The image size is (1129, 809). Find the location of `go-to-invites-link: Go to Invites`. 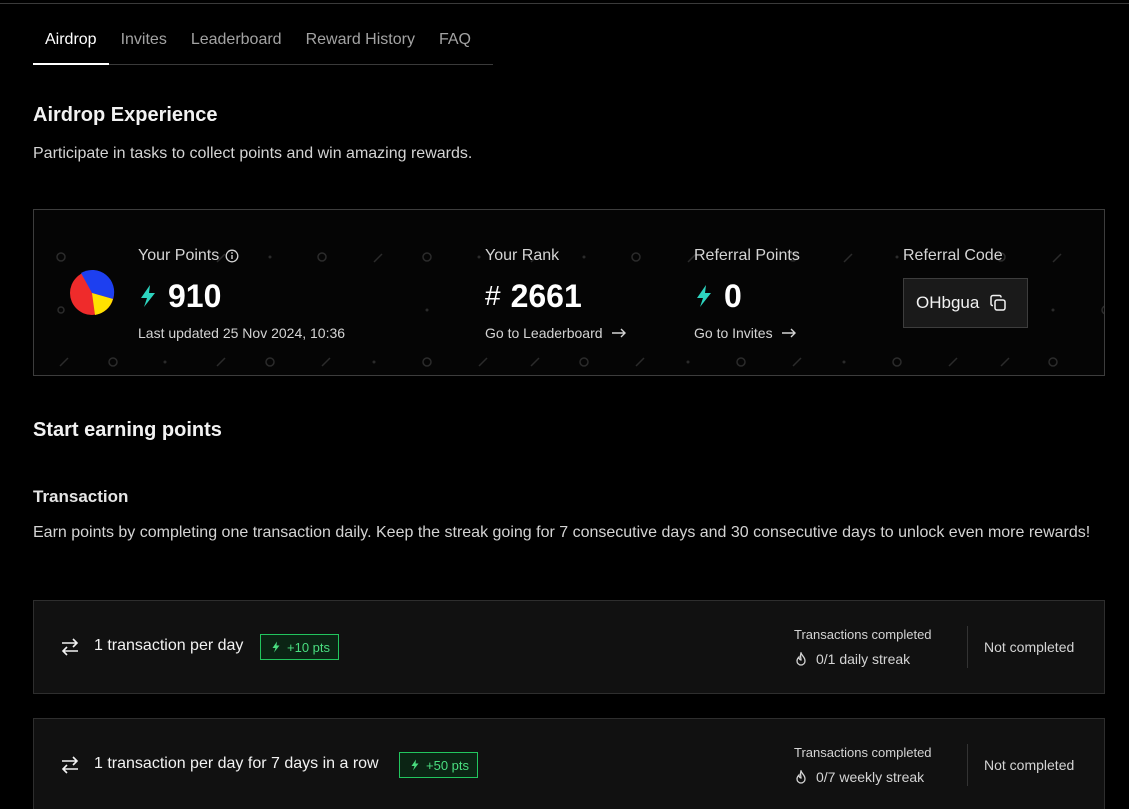

go-to-invites-link: Go to Invites is located at coordinates (747, 333).